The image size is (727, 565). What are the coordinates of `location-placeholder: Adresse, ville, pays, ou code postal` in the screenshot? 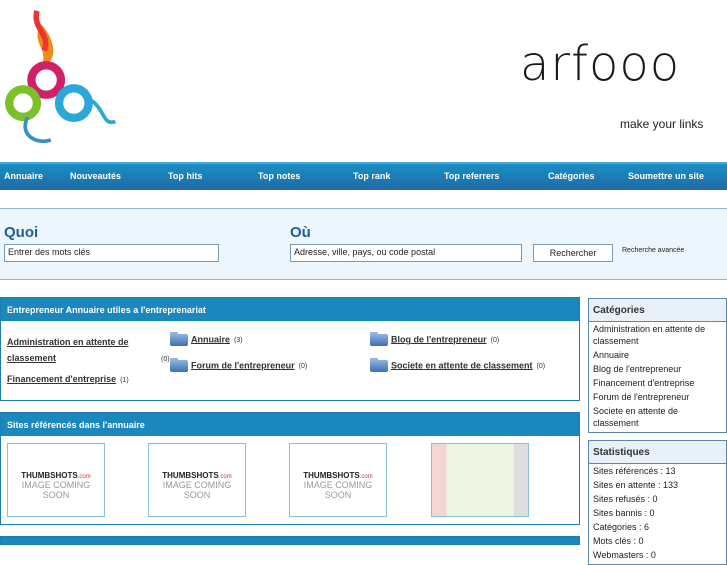 It's located at (365, 252).